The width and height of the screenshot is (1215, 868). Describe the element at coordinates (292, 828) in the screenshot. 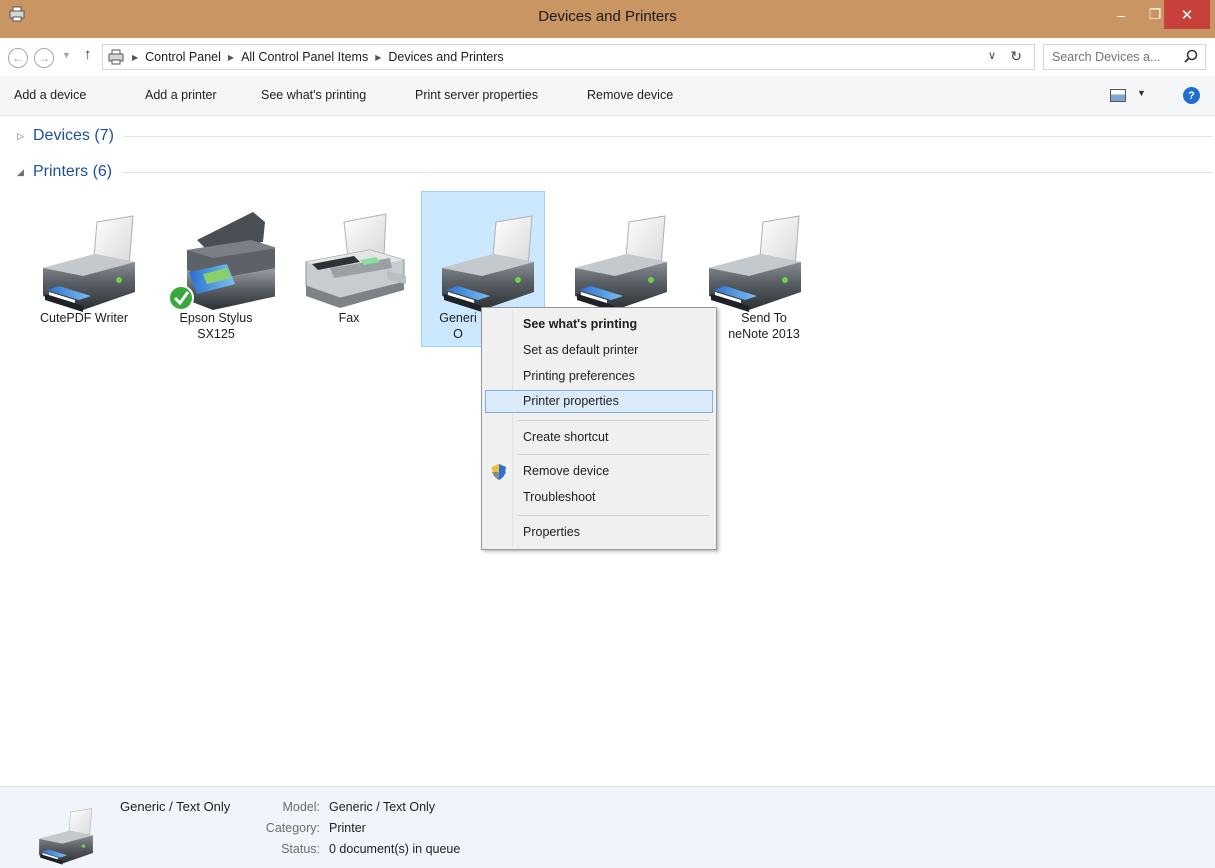

I see `category-label: Category:` at that location.